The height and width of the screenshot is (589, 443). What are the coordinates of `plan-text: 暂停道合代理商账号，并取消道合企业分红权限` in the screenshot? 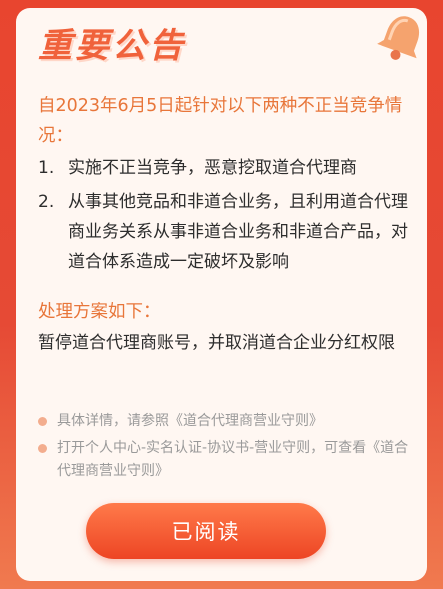 It's located at (216, 343).